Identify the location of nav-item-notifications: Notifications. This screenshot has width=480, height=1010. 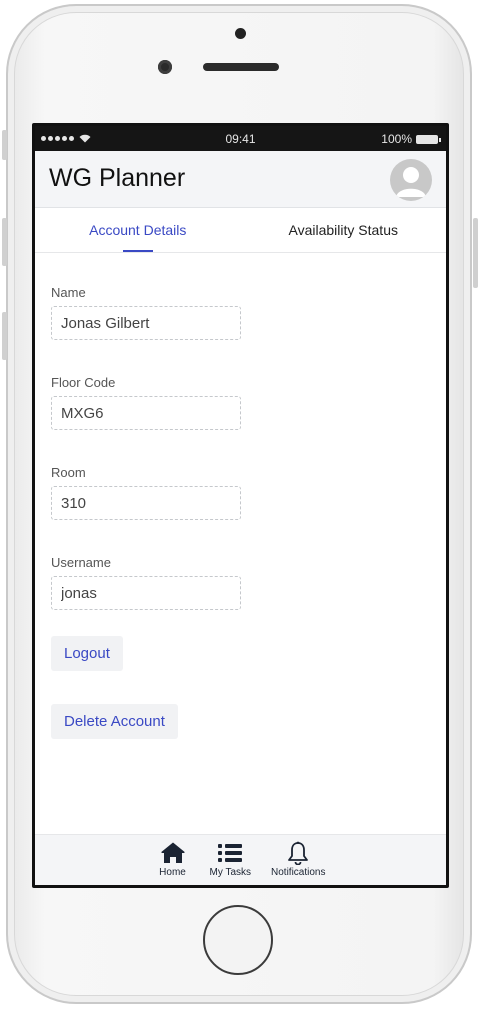
(298, 860).